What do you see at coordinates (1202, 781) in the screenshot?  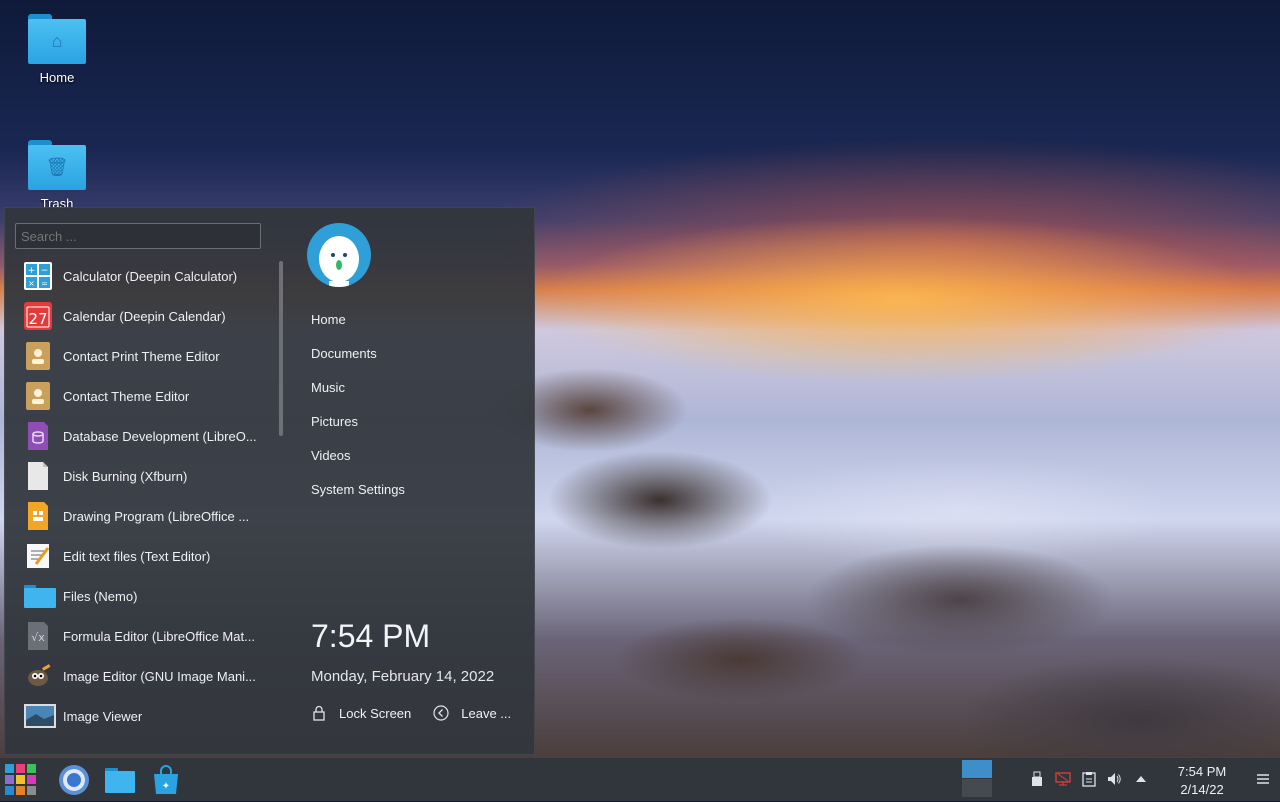 I see `taskbar-clock: 7:54 PM 2/14/22` at bounding box center [1202, 781].